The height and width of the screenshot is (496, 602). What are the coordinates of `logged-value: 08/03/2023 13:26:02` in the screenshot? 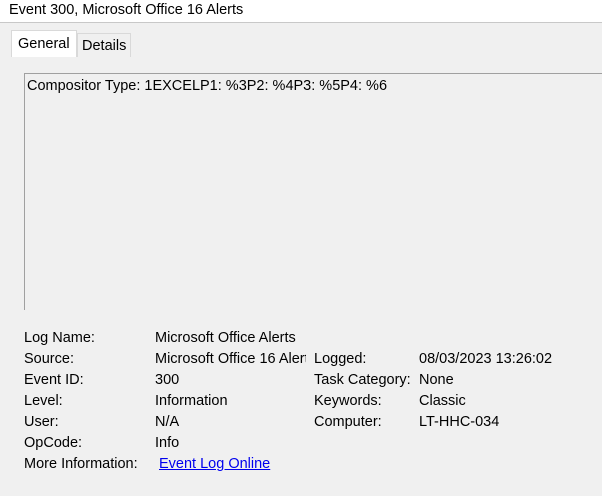 It's located at (485, 359).